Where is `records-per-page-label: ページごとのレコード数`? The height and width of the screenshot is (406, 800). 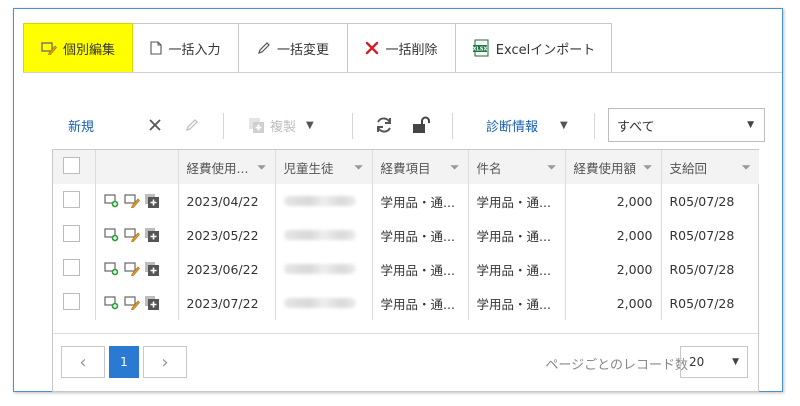
records-per-page-label: ページごとのレコード数 is located at coordinates (616, 365).